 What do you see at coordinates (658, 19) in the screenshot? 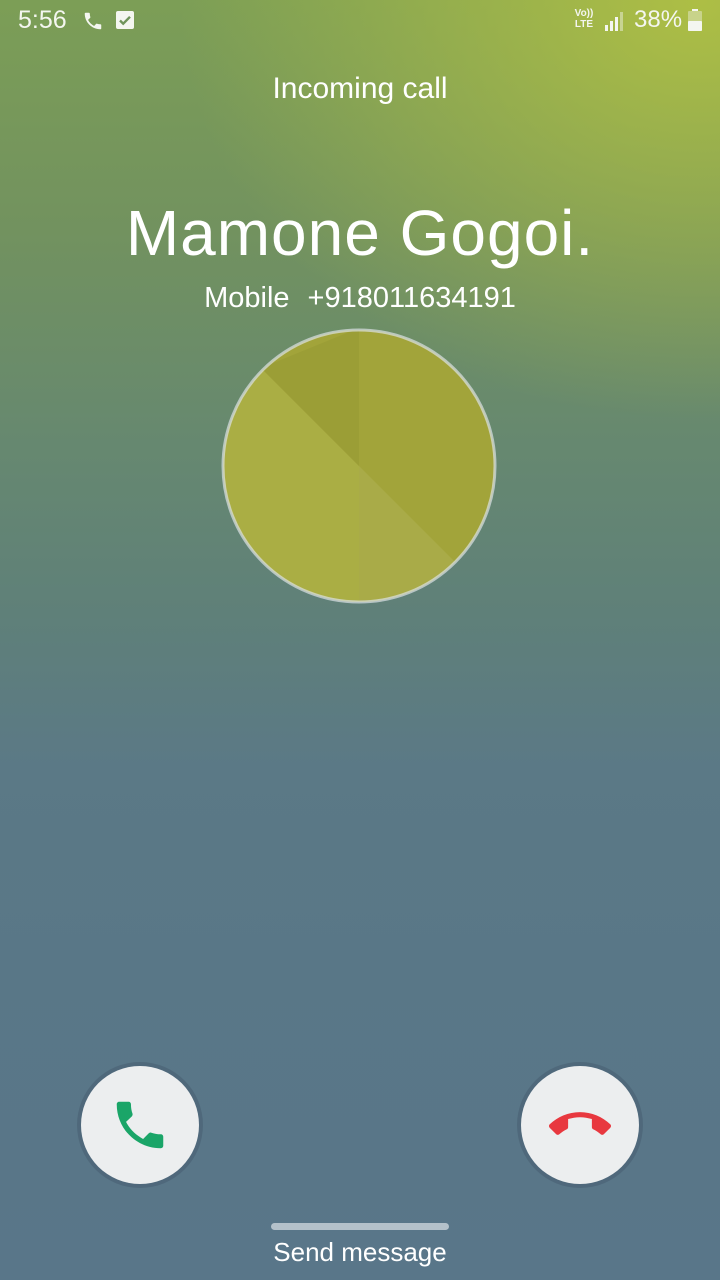
I see `battery-percent: 38%` at bounding box center [658, 19].